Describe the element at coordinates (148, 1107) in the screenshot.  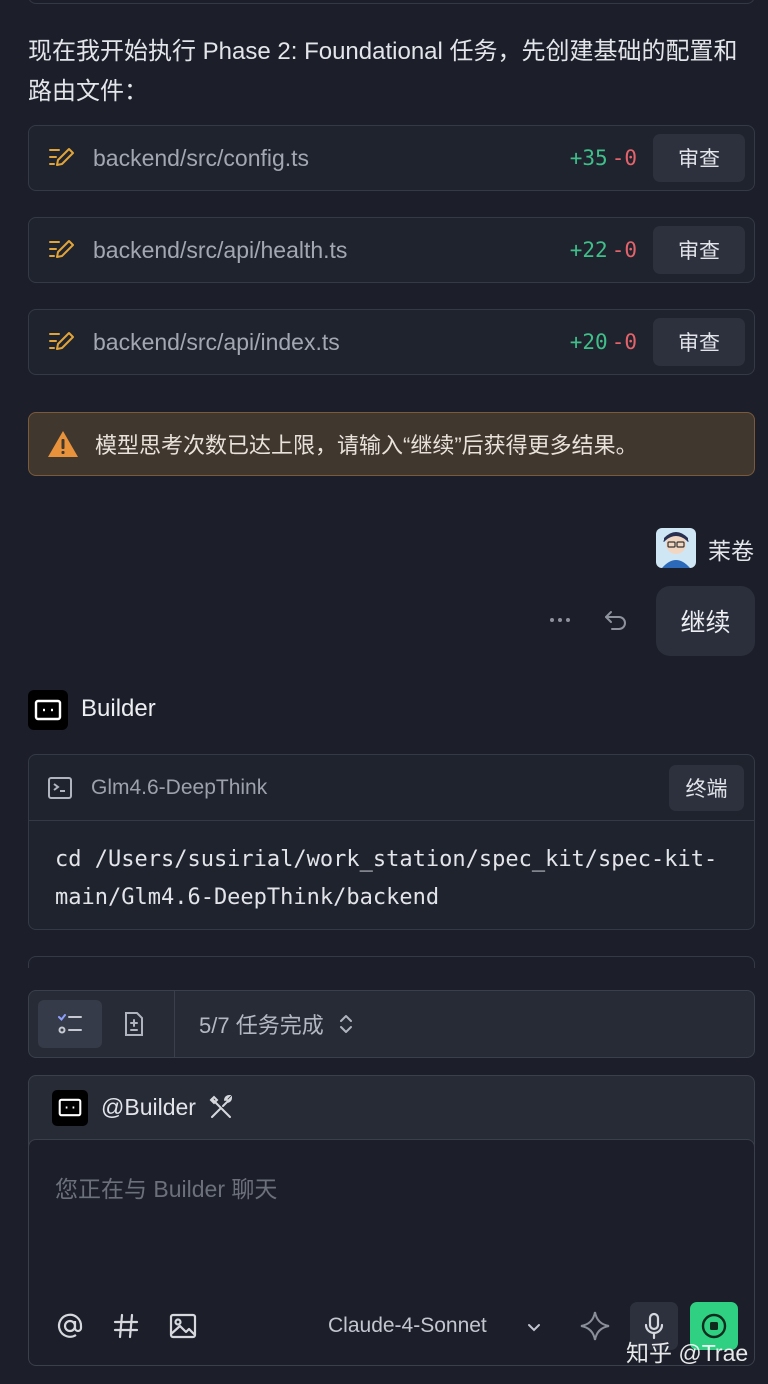
I see `agent-mention: @Builder` at that location.